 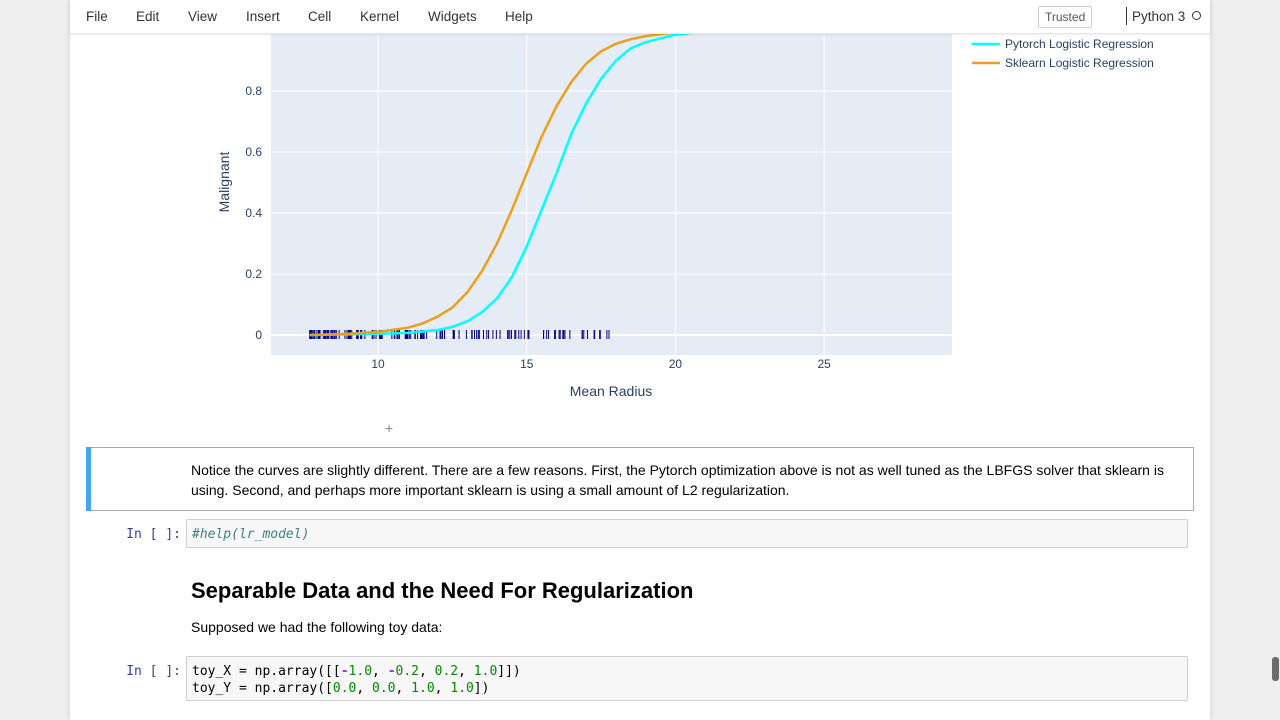 I want to click on y-tick-label: 0.2, so click(x=253, y=274).